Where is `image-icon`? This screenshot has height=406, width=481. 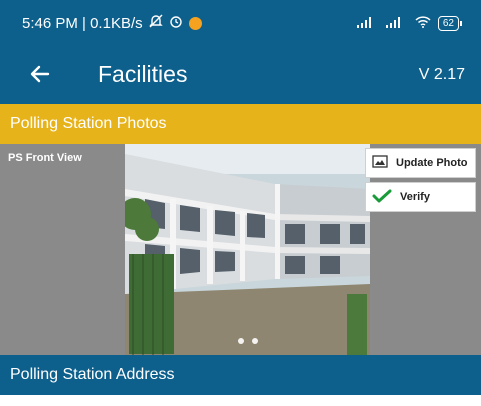 image-icon is located at coordinates (380, 163).